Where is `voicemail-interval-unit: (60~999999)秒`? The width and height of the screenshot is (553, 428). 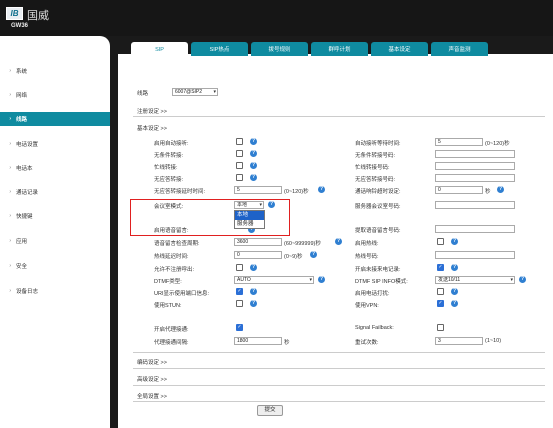
voicemail-interval-unit: (60~999999)秒 is located at coordinates (302, 244).